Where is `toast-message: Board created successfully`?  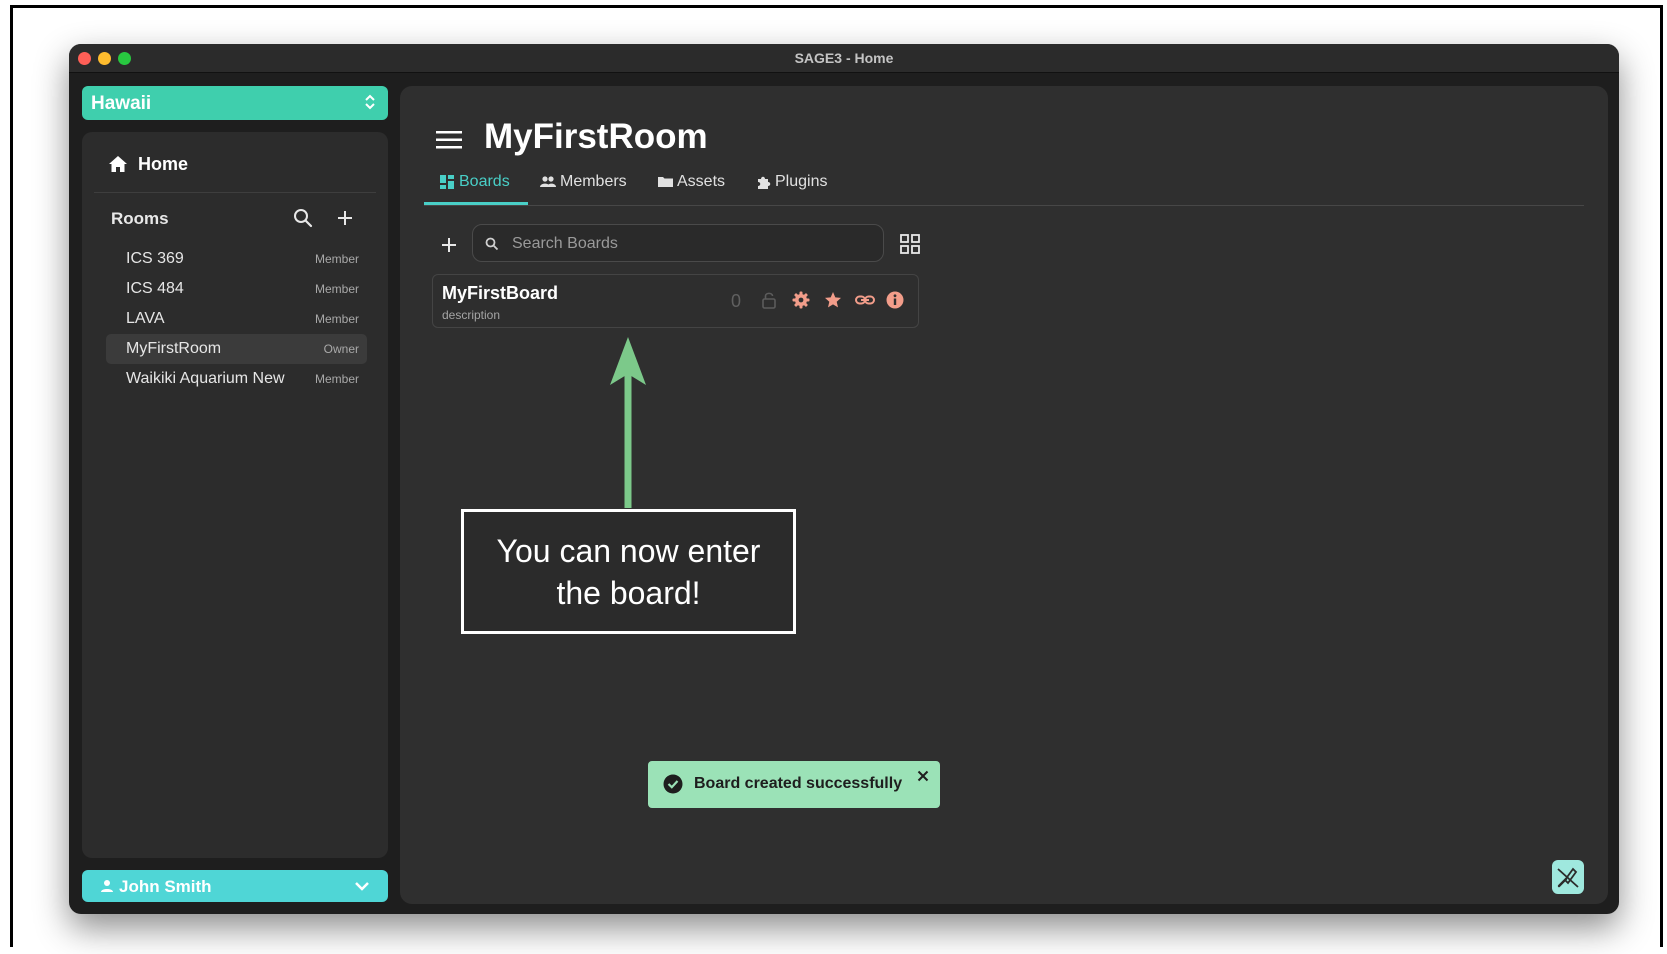 toast-message: Board created successfully is located at coordinates (798, 783).